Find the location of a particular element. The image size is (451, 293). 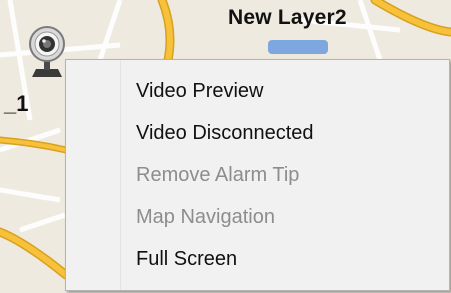

camera-label: _1 is located at coordinates (16, 103).